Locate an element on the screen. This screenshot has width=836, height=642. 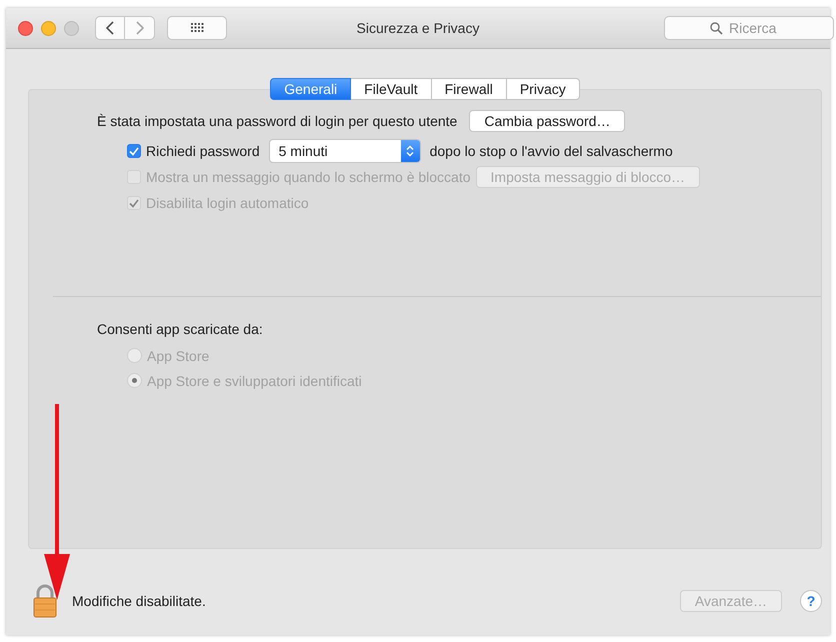
lock-status-text: Modifiche disabilitate. is located at coordinates (139, 601).